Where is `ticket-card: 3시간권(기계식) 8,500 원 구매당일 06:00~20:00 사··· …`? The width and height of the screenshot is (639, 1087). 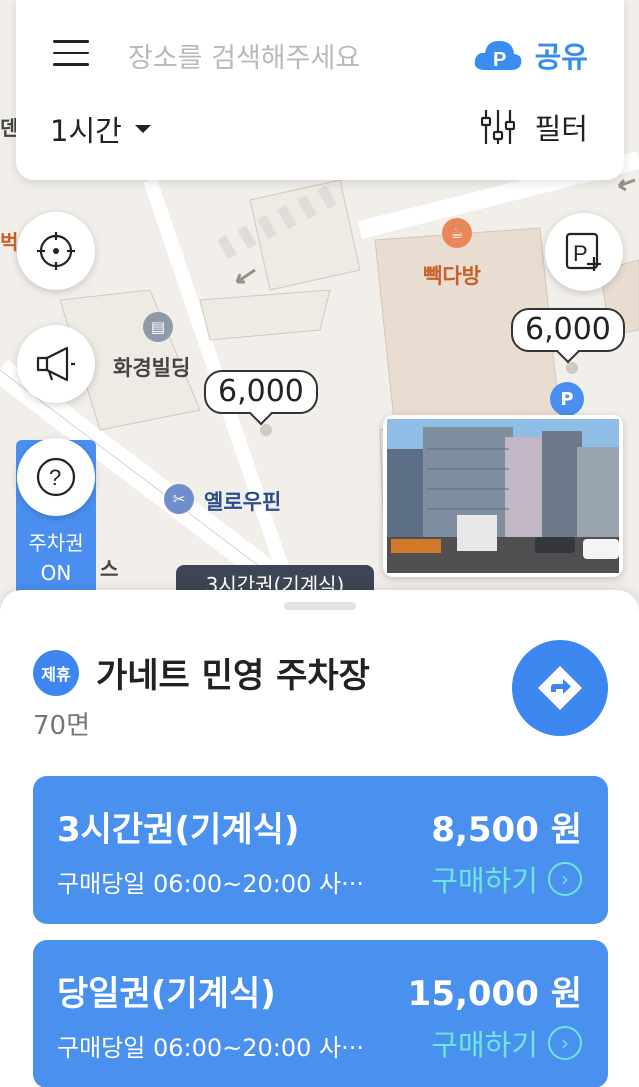 ticket-card: 3시간권(기계식) 8,500 원 구매당일 06:00~20:00 사··· … is located at coordinates (320, 850).